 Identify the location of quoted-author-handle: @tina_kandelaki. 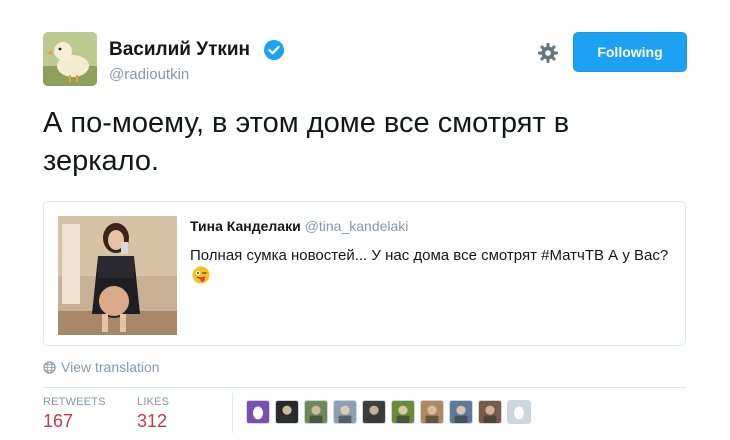
(357, 226).